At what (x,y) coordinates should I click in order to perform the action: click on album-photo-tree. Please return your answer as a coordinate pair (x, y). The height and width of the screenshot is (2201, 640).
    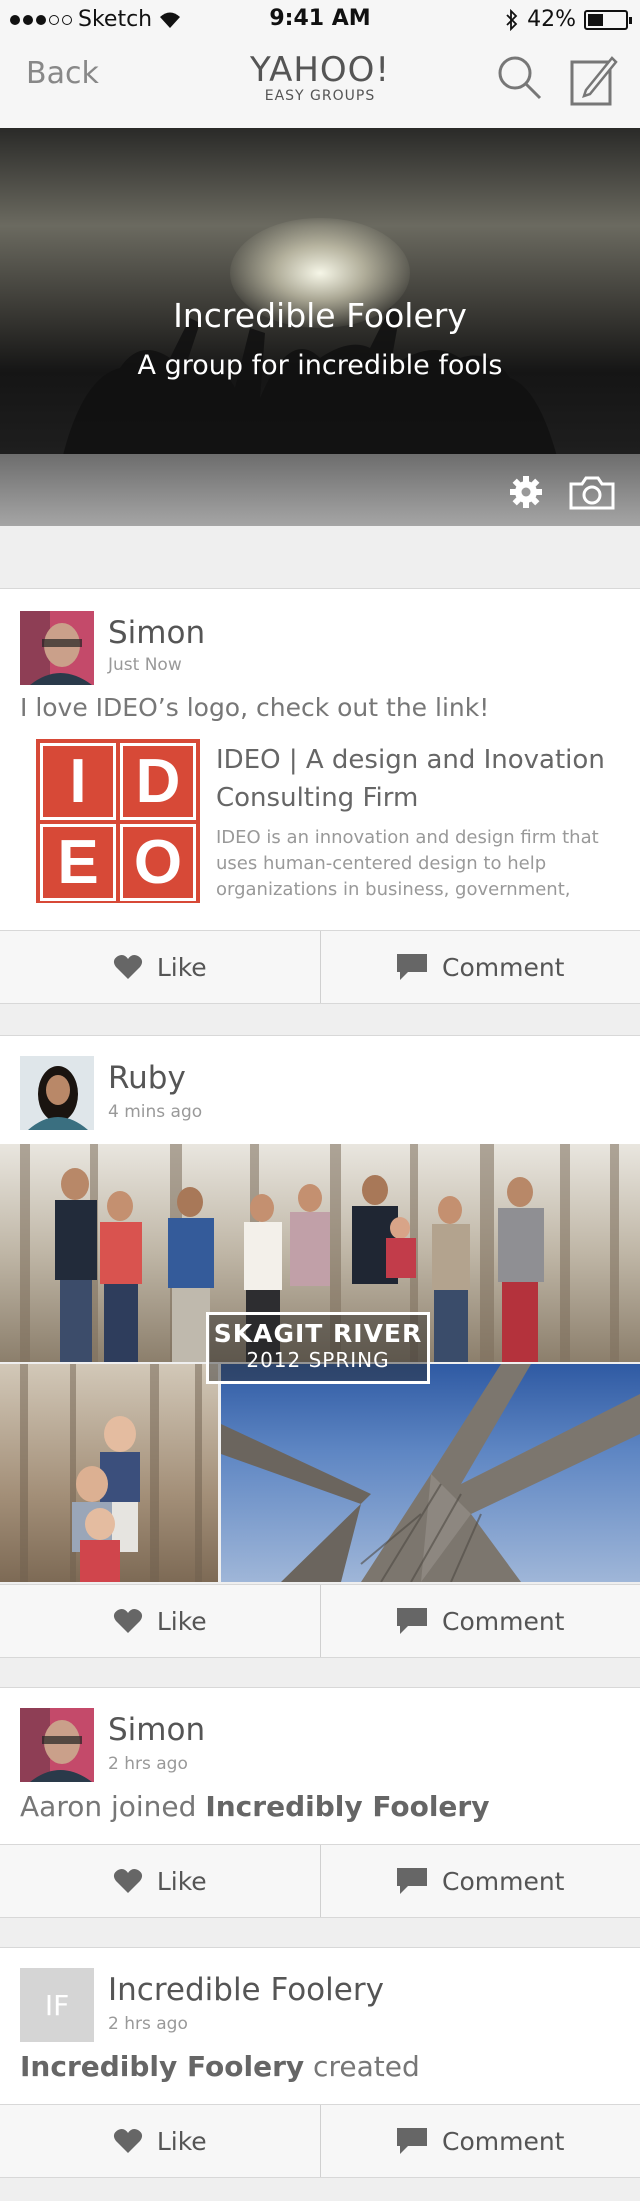
    Looking at the image, I should click on (430, 1473).